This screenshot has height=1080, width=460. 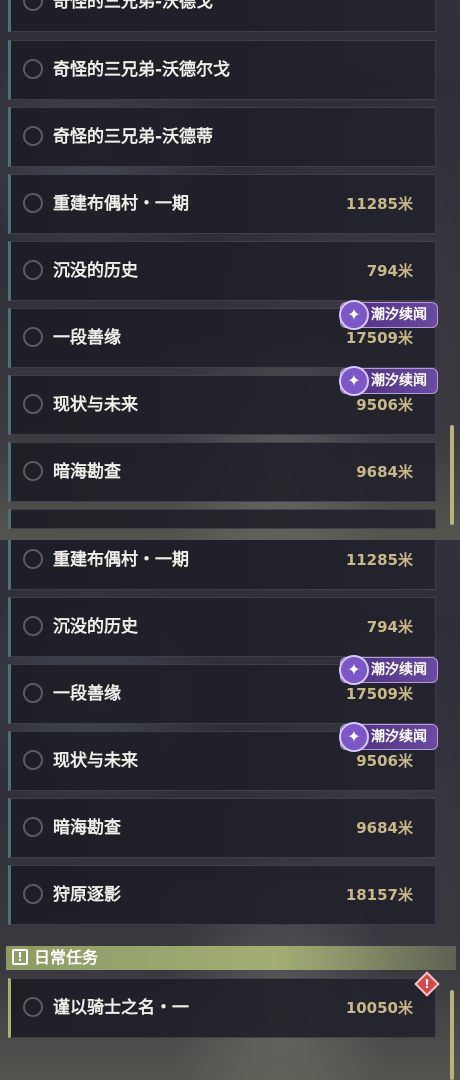 I want to click on quest-title: 奇怪的三兄弟-沃德蒂, so click(x=133, y=137).